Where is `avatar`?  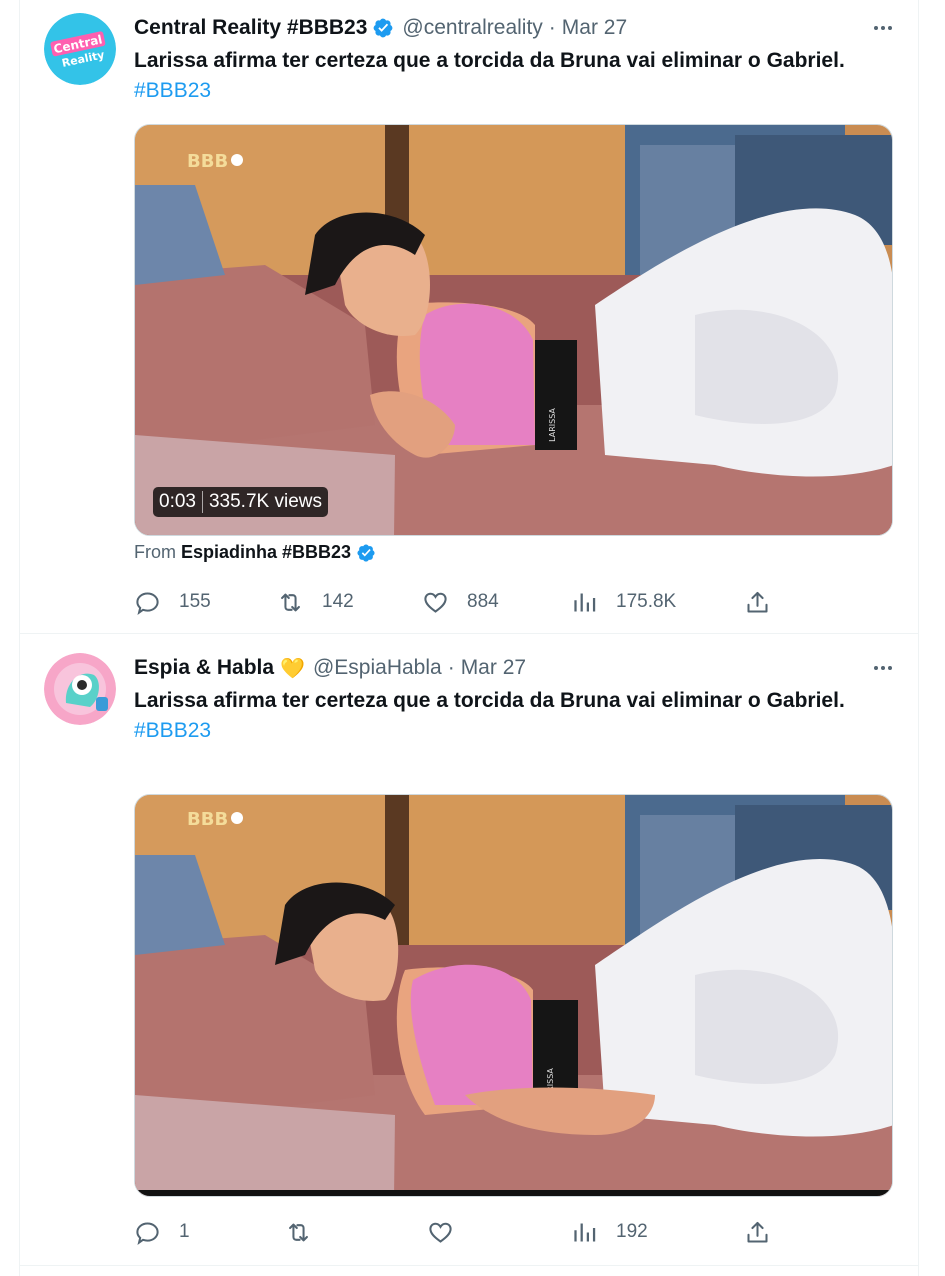 avatar is located at coordinates (80, 689).